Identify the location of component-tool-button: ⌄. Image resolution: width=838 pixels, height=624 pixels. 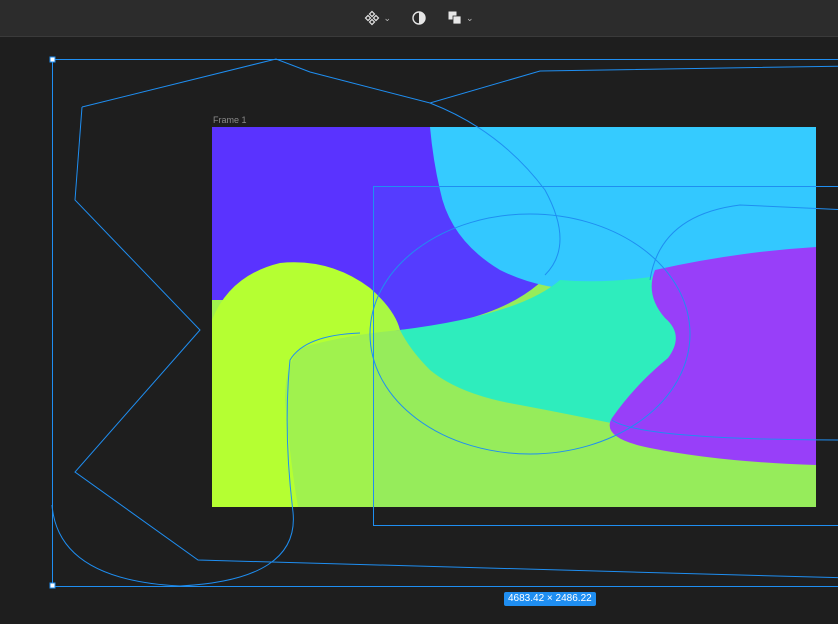
(377, 18).